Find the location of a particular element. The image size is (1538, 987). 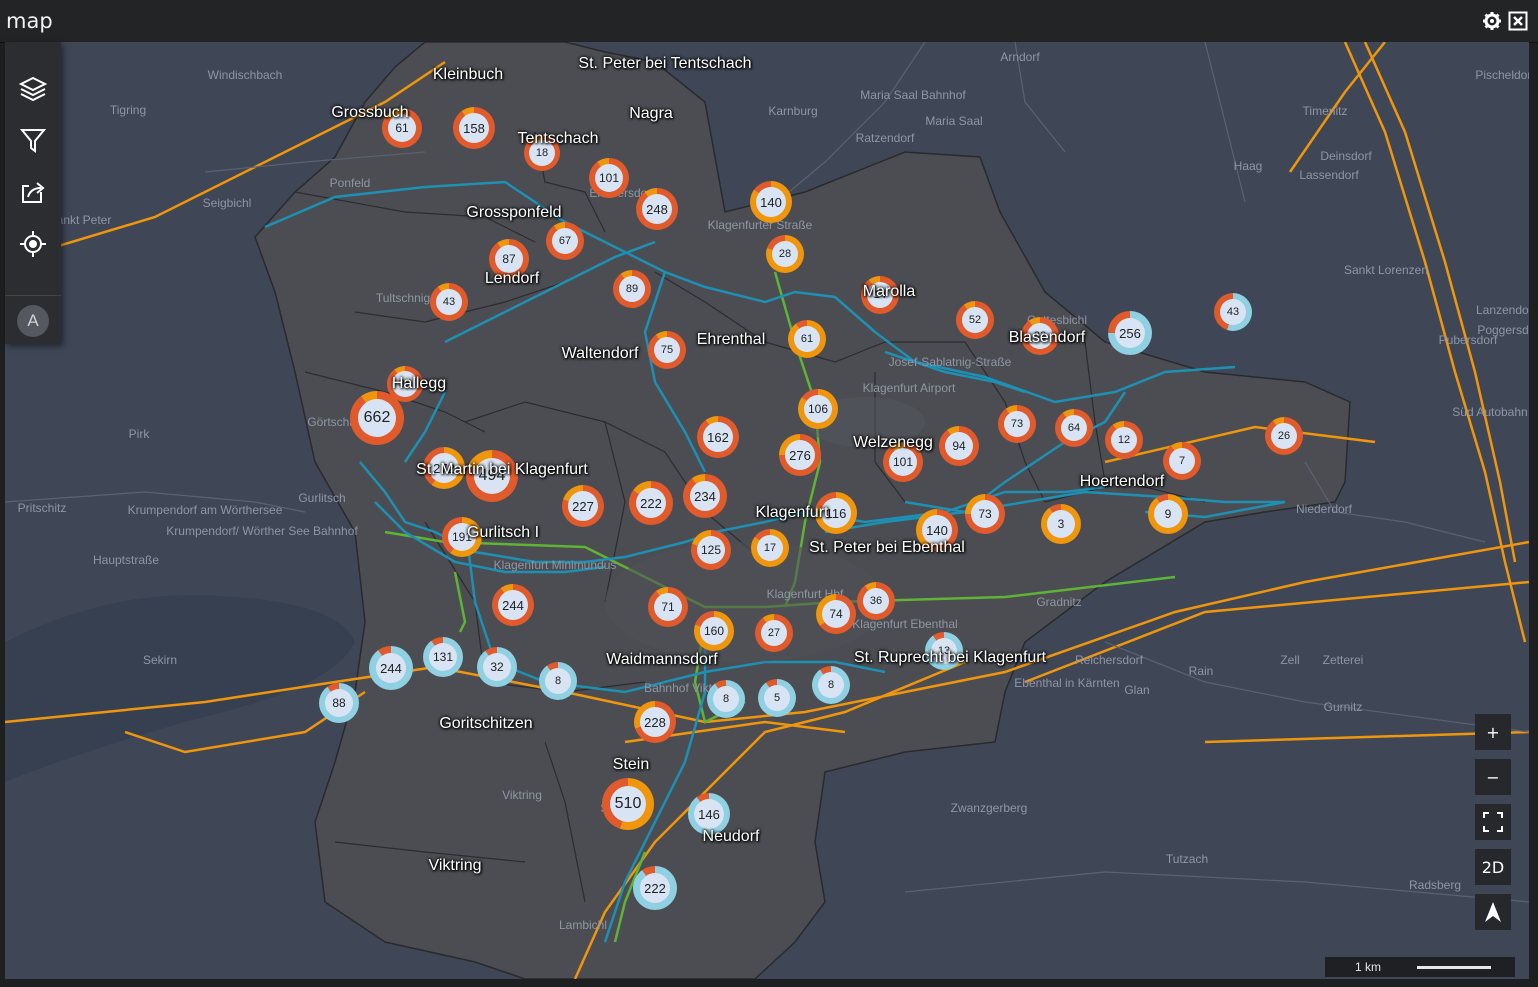

cluster-marker: 9 is located at coordinates (1168, 514).